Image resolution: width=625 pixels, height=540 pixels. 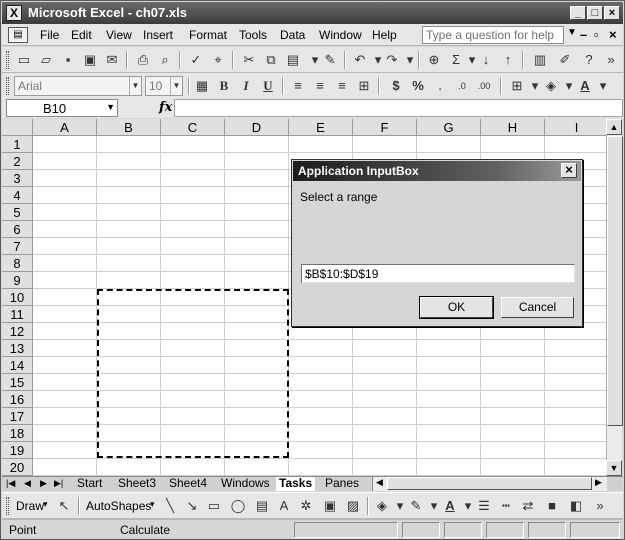 I want to click on italic-icon: I, so click(x=246, y=86).